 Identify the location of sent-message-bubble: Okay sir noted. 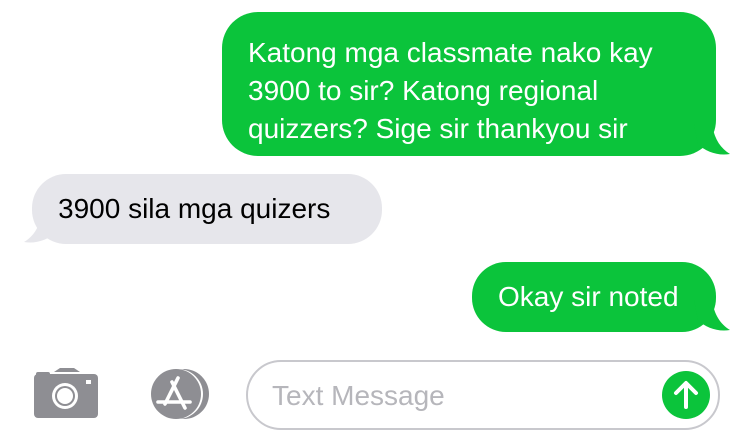
(594, 297).